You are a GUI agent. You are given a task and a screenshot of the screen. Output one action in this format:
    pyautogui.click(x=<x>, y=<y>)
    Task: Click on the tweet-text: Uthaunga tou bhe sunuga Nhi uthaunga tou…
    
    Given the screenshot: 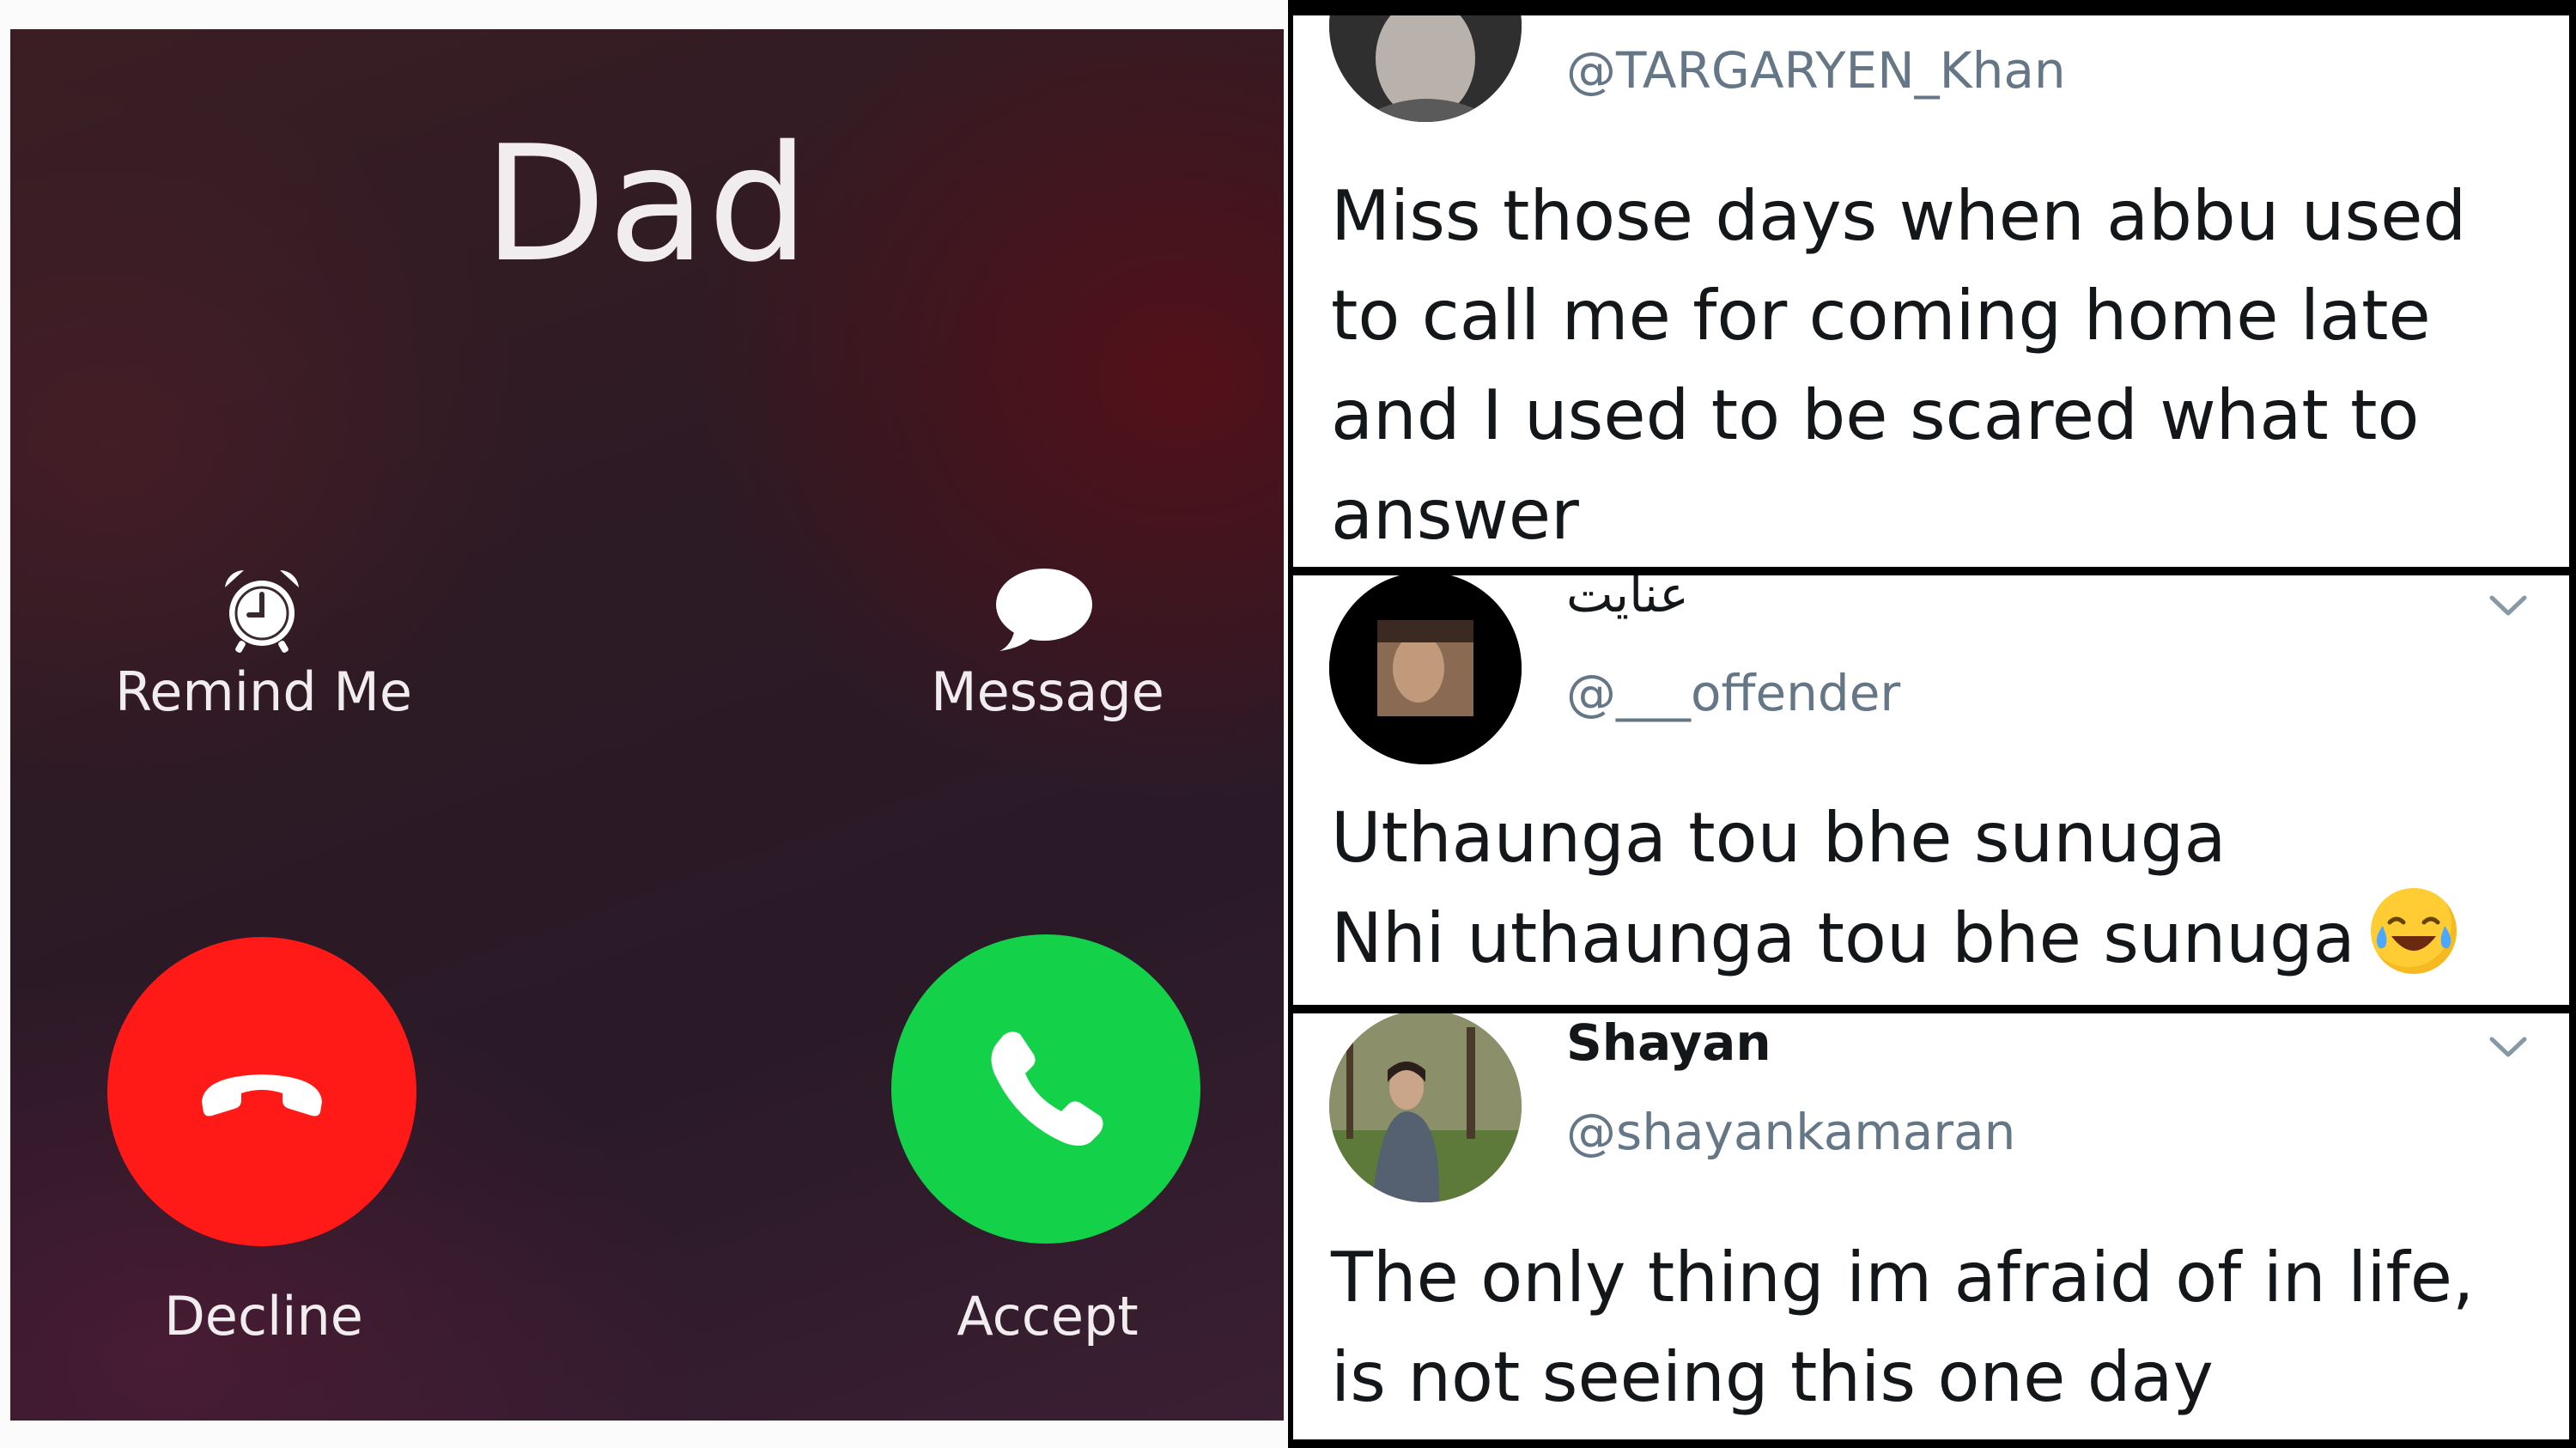 What is the action you would take?
    pyautogui.click(x=1894, y=888)
    